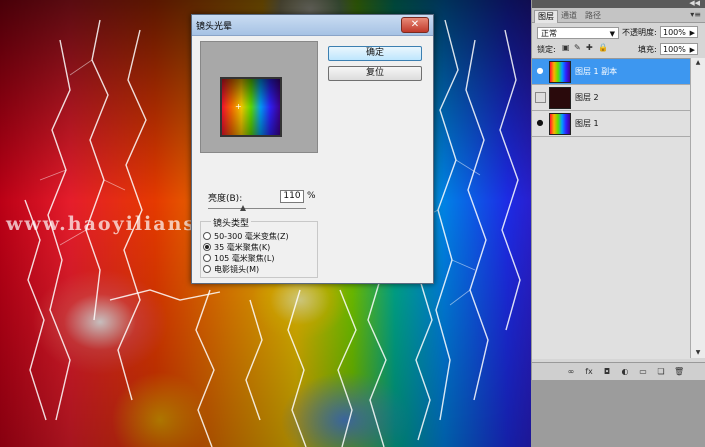  What do you see at coordinates (415, 25) in the screenshot?
I see `close-icon: ✕` at bounding box center [415, 25].